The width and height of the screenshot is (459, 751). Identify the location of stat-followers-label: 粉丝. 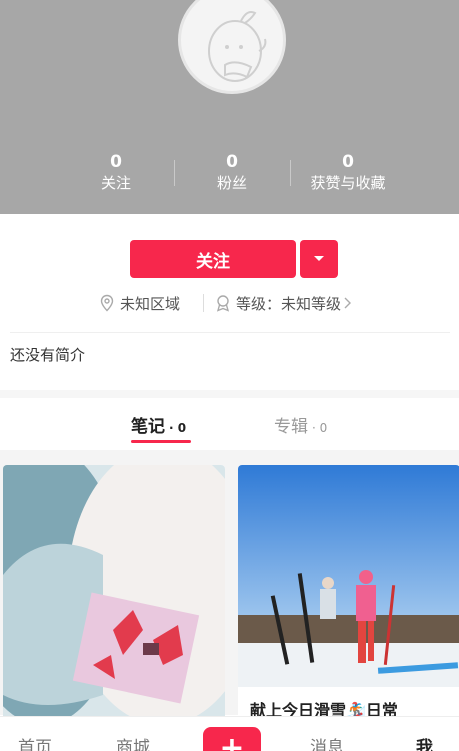
(231, 183).